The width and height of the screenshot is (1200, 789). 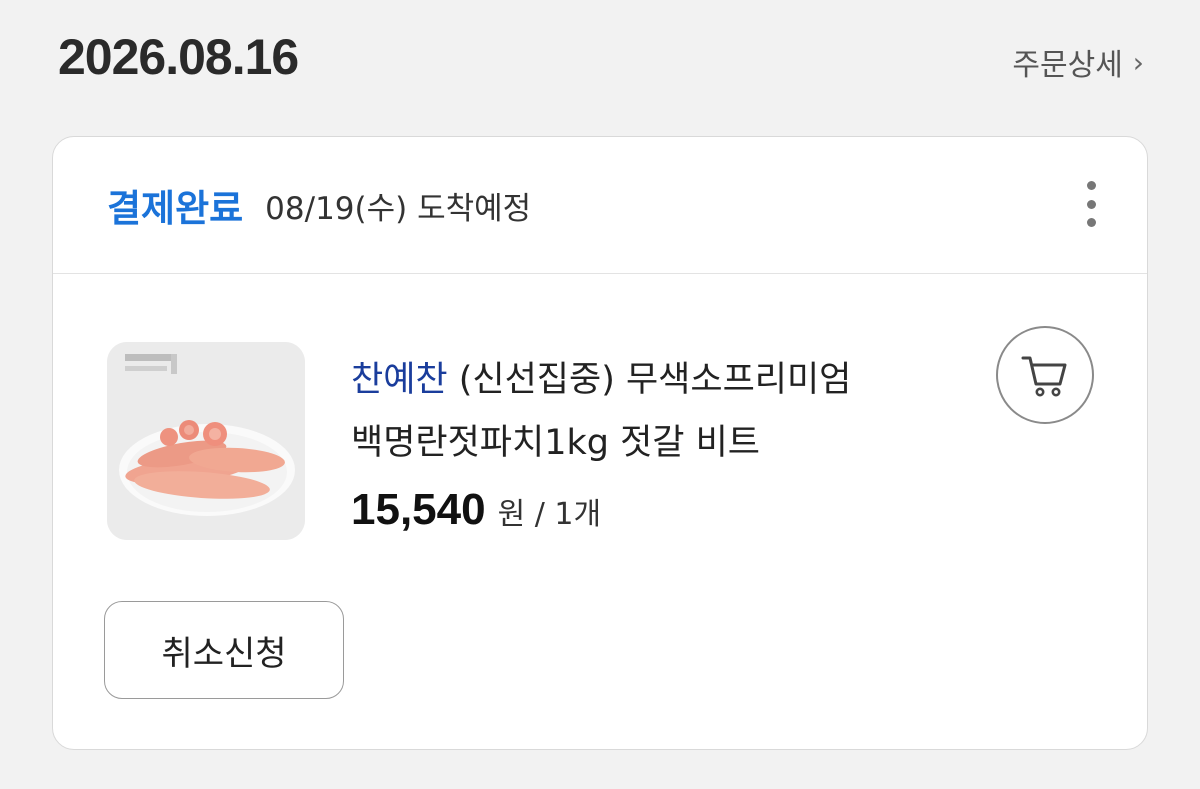 I want to click on order-detail-link: 주문상세 ›, so click(x=1078, y=62).